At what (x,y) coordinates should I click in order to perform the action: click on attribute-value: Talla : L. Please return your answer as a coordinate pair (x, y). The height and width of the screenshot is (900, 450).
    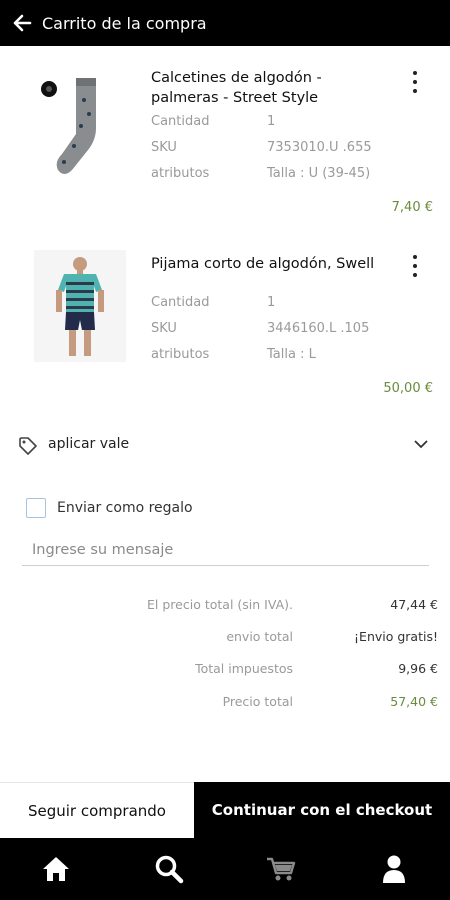
    Looking at the image, I should click on (291, 354).